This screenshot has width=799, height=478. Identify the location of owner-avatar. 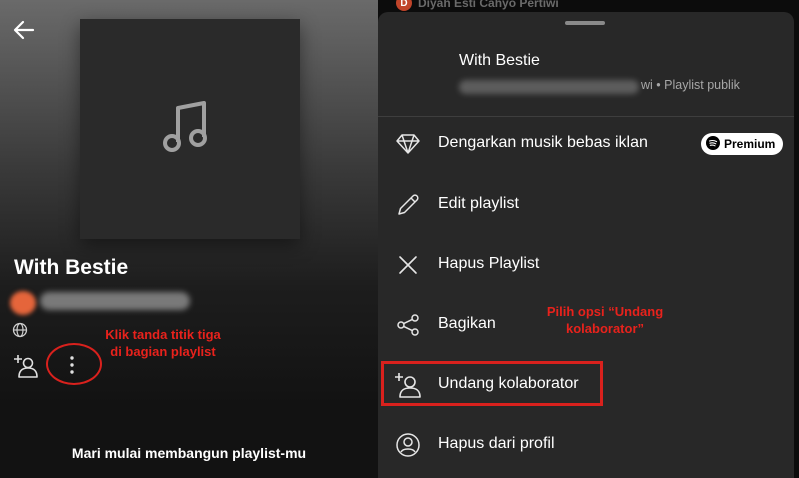
(23, 303).